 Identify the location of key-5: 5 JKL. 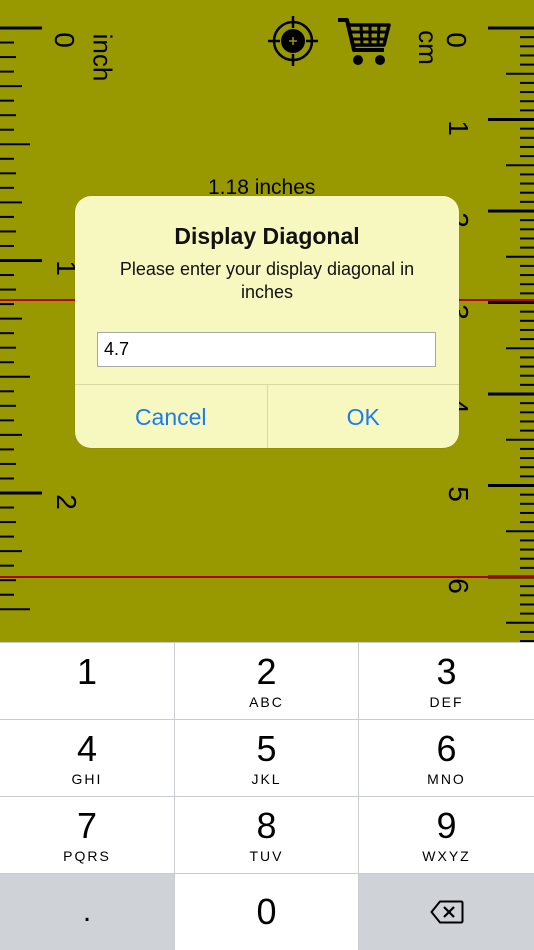
(266, 758).